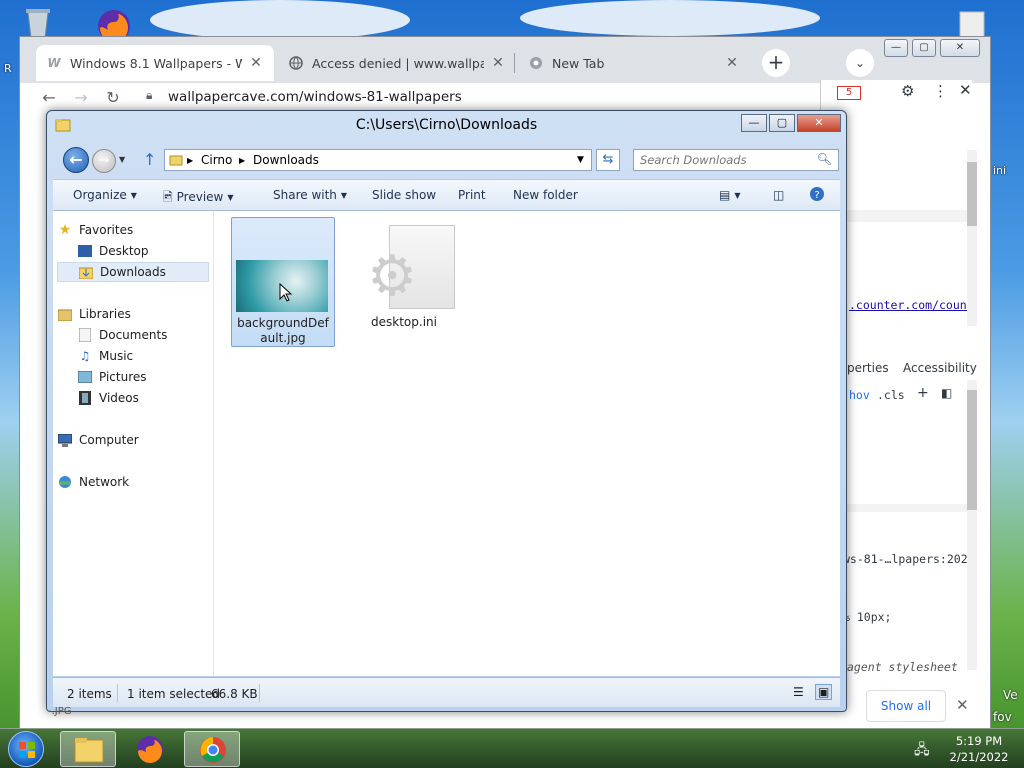  I want to click on file-name: backgroundDefault.jpg, so click(283, 330).